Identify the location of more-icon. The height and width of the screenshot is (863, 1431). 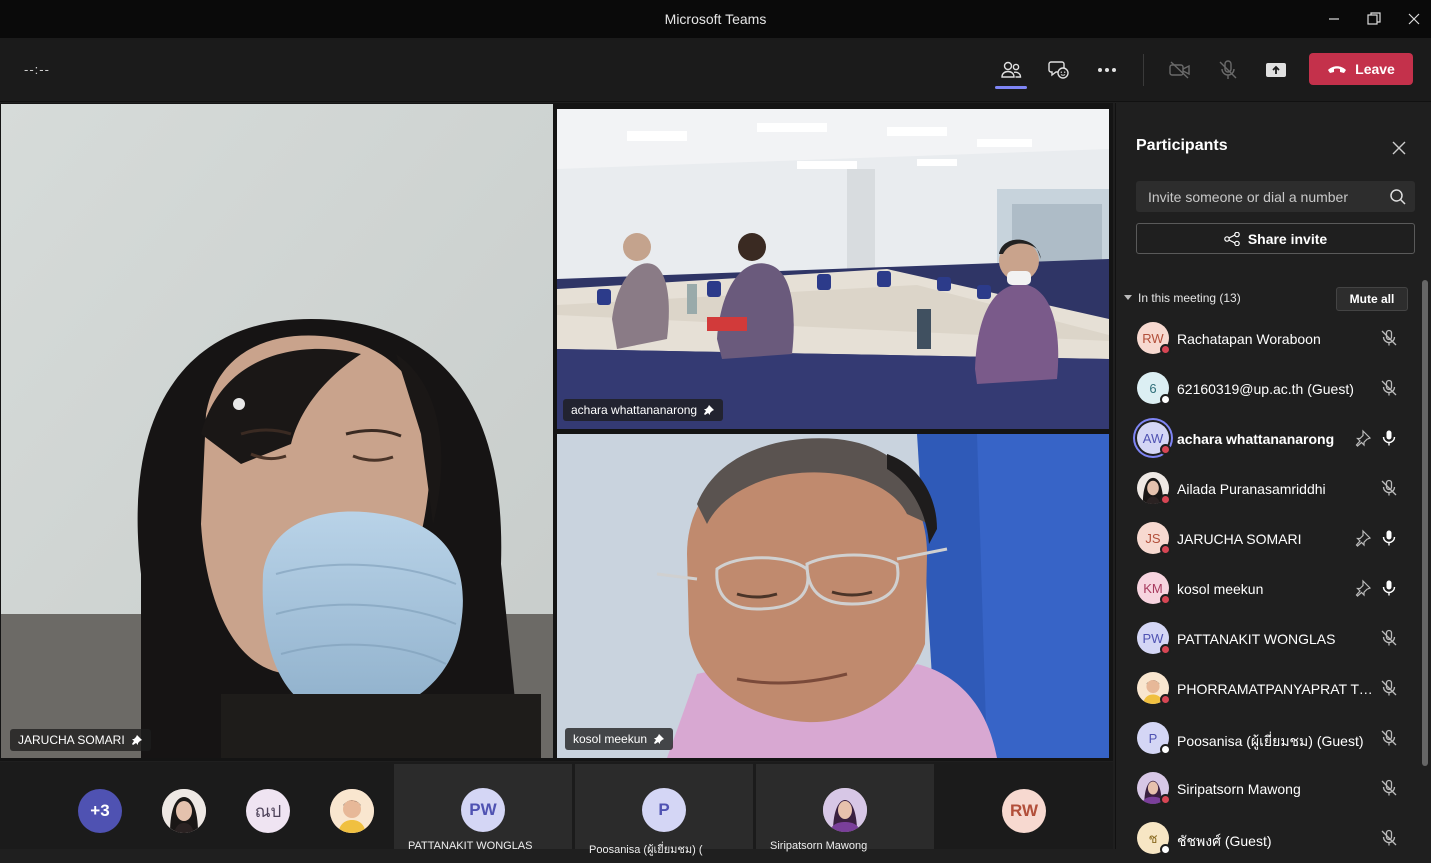
(1107, 70).